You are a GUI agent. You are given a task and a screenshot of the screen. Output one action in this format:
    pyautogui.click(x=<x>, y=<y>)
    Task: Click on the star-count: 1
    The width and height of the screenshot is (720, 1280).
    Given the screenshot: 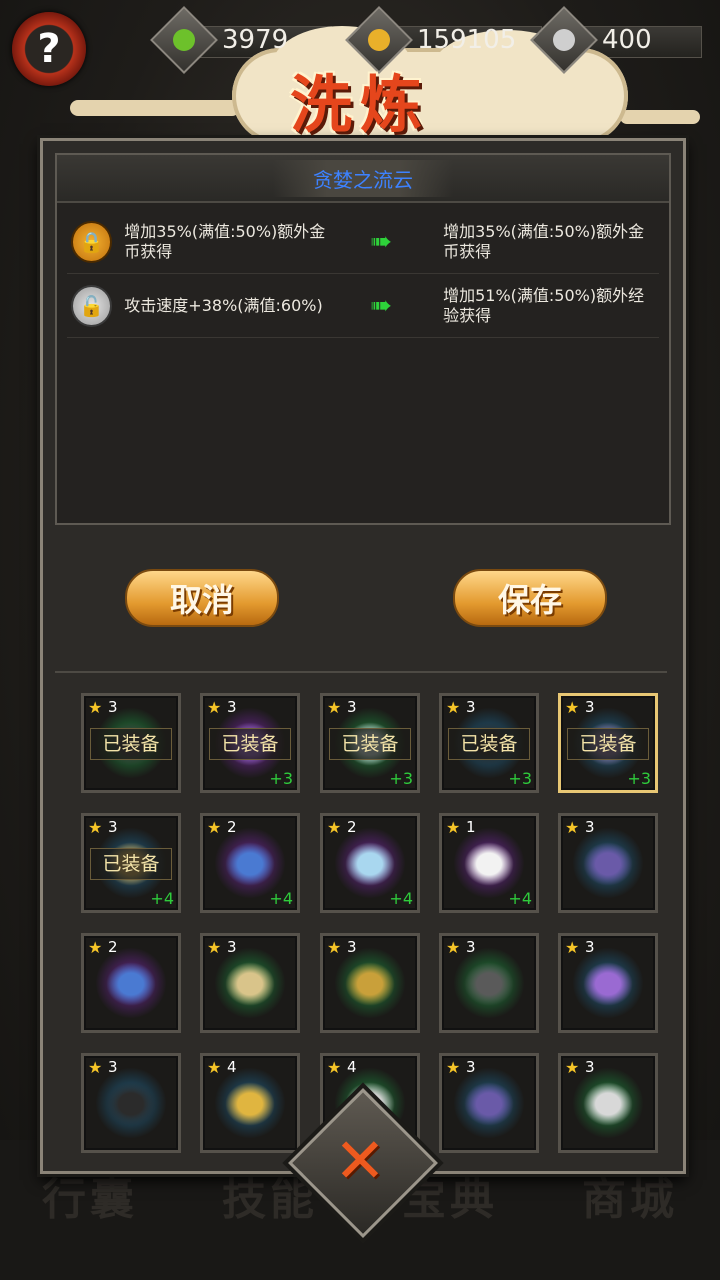 What is the action you would take?
    pyautogui.click(x=471, y=827)
    